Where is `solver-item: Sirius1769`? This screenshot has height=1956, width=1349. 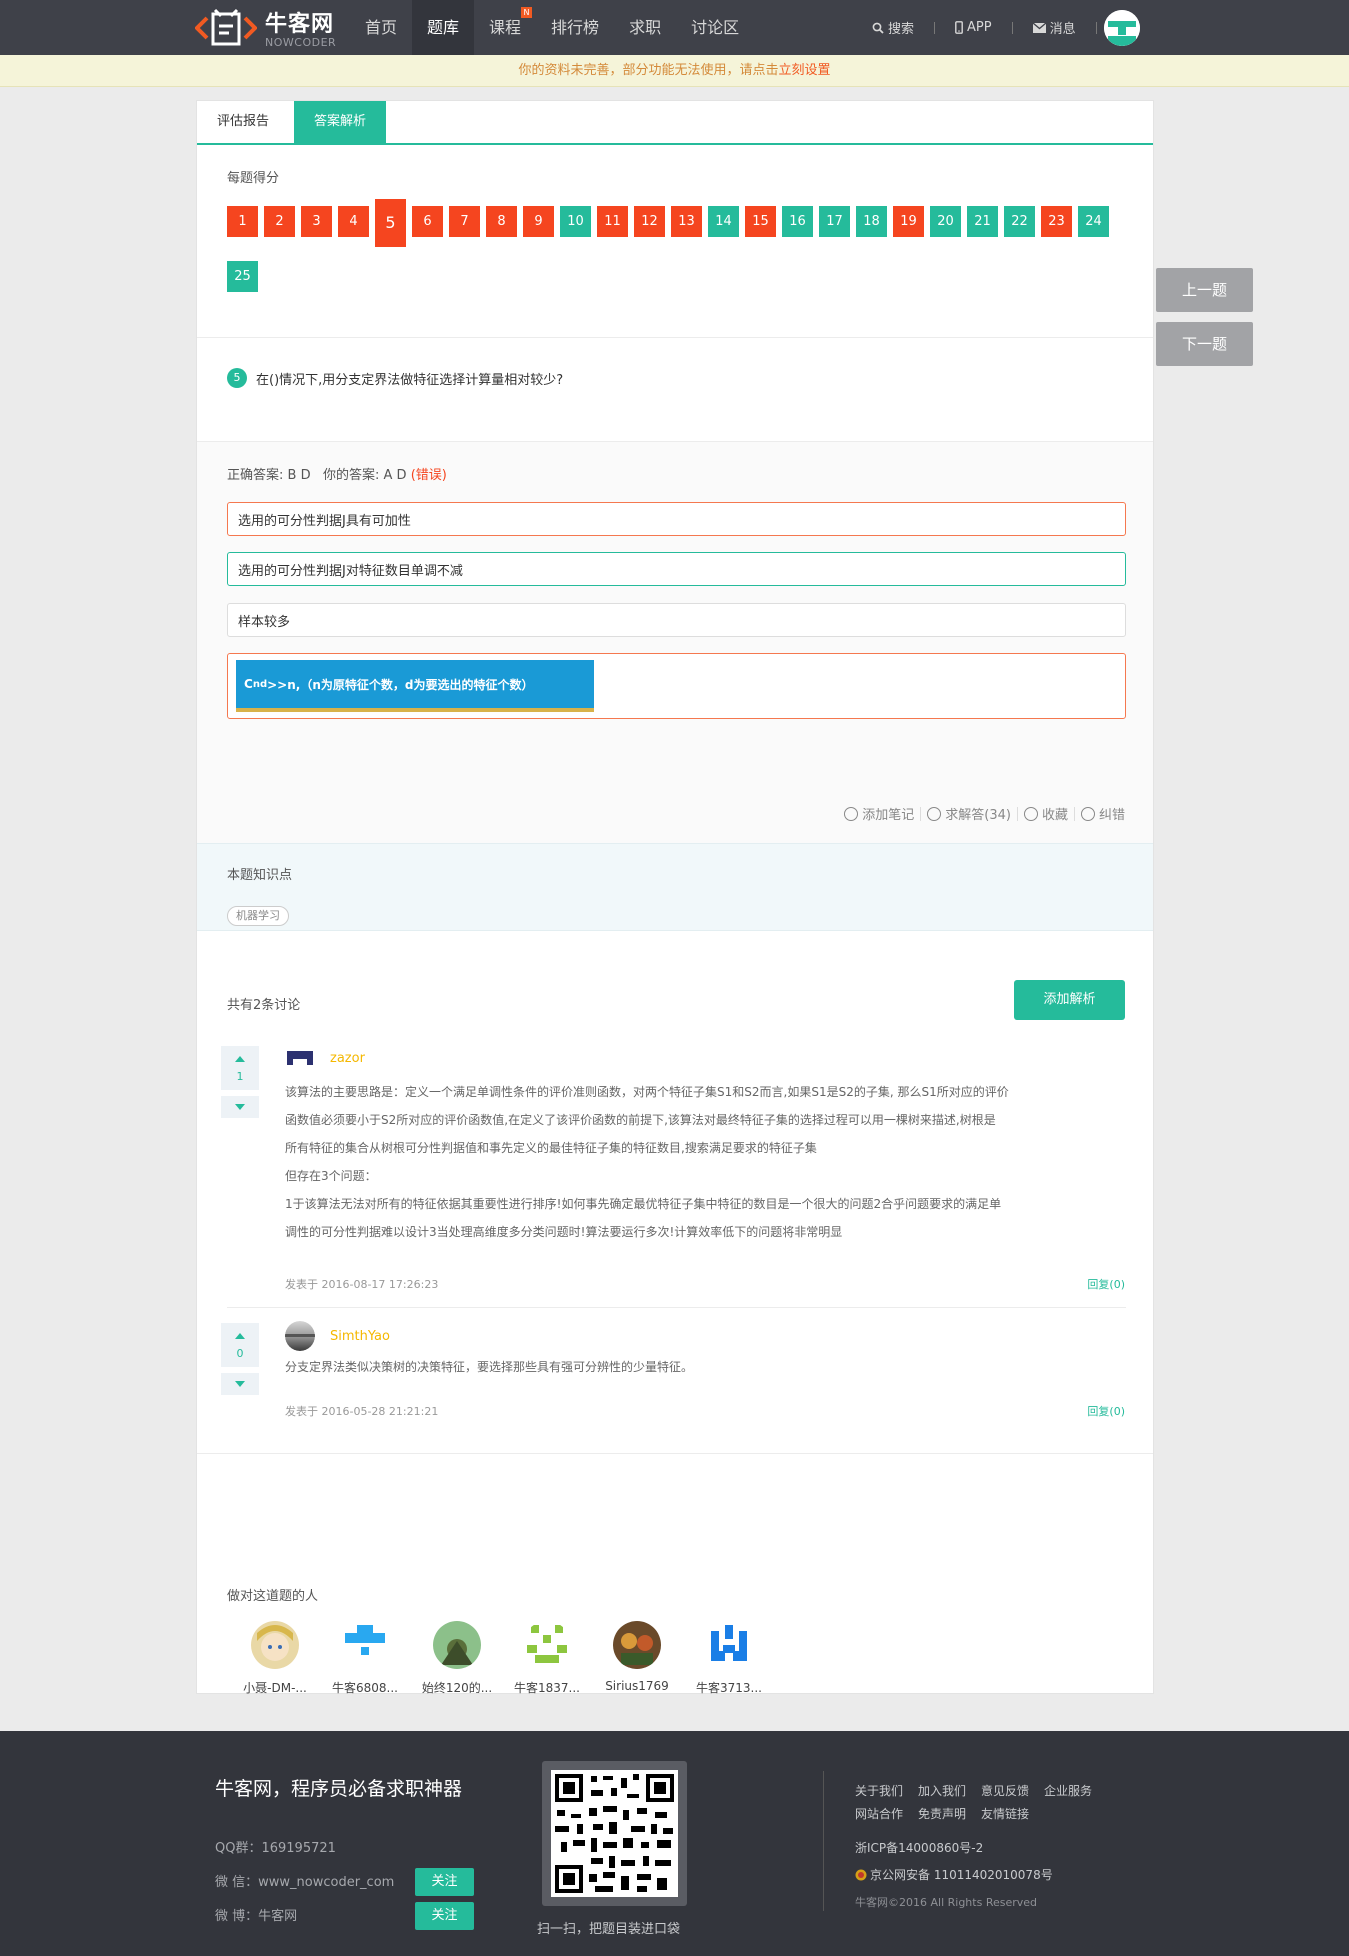 solver-item: Sirius1769 is located at coordinates (637, 1657).